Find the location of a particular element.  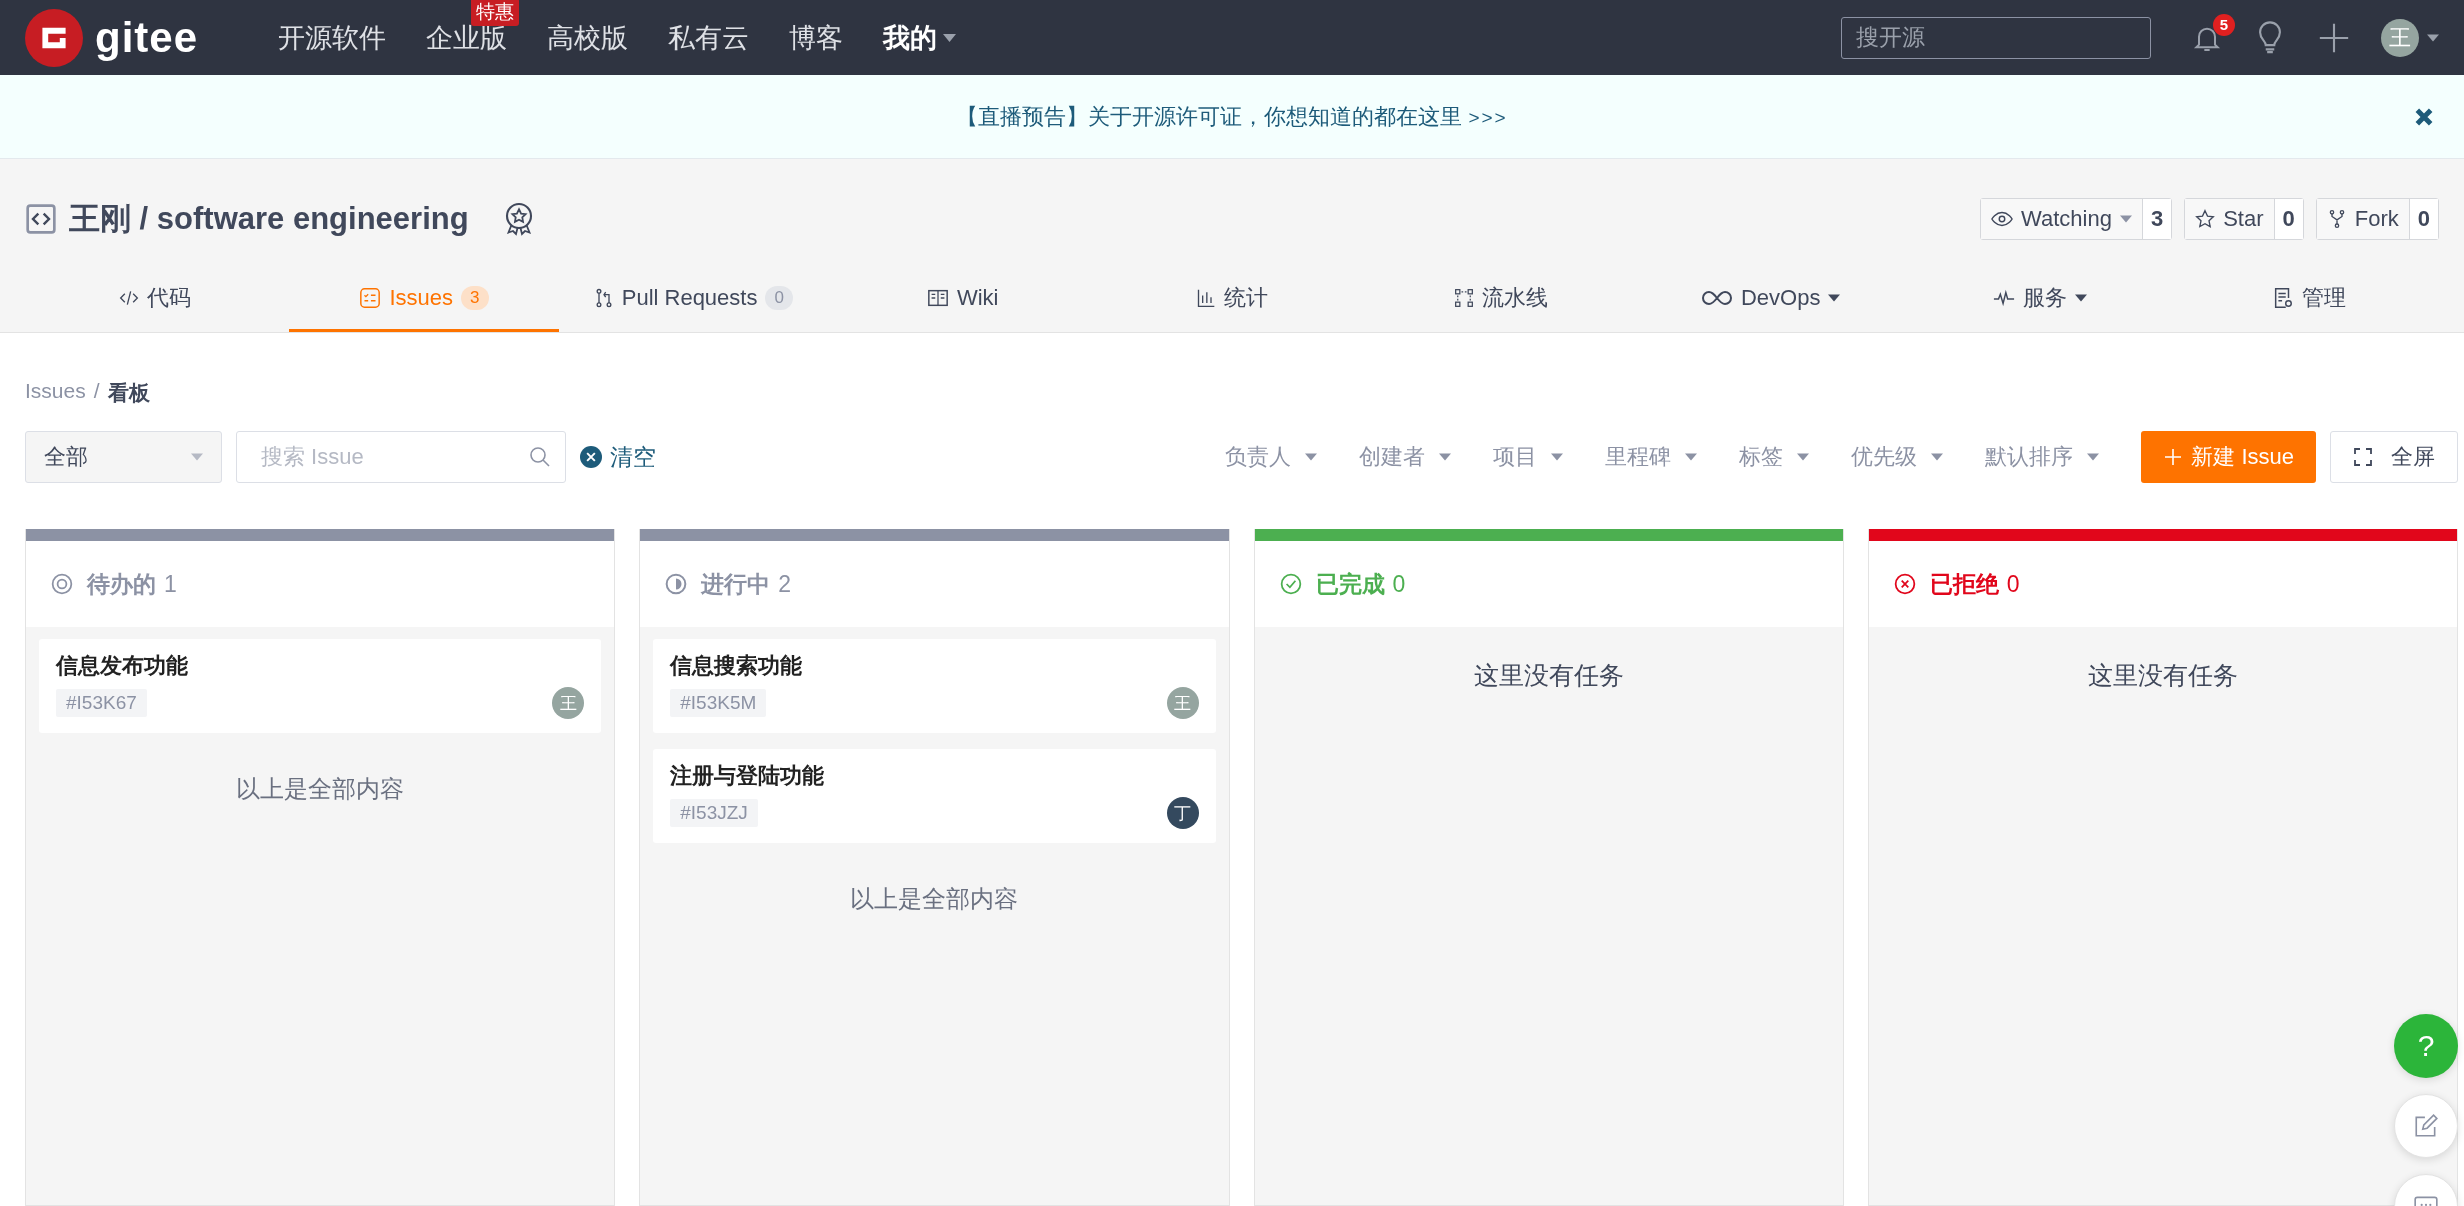

plus-icon is located at coordinates (2173, 457).